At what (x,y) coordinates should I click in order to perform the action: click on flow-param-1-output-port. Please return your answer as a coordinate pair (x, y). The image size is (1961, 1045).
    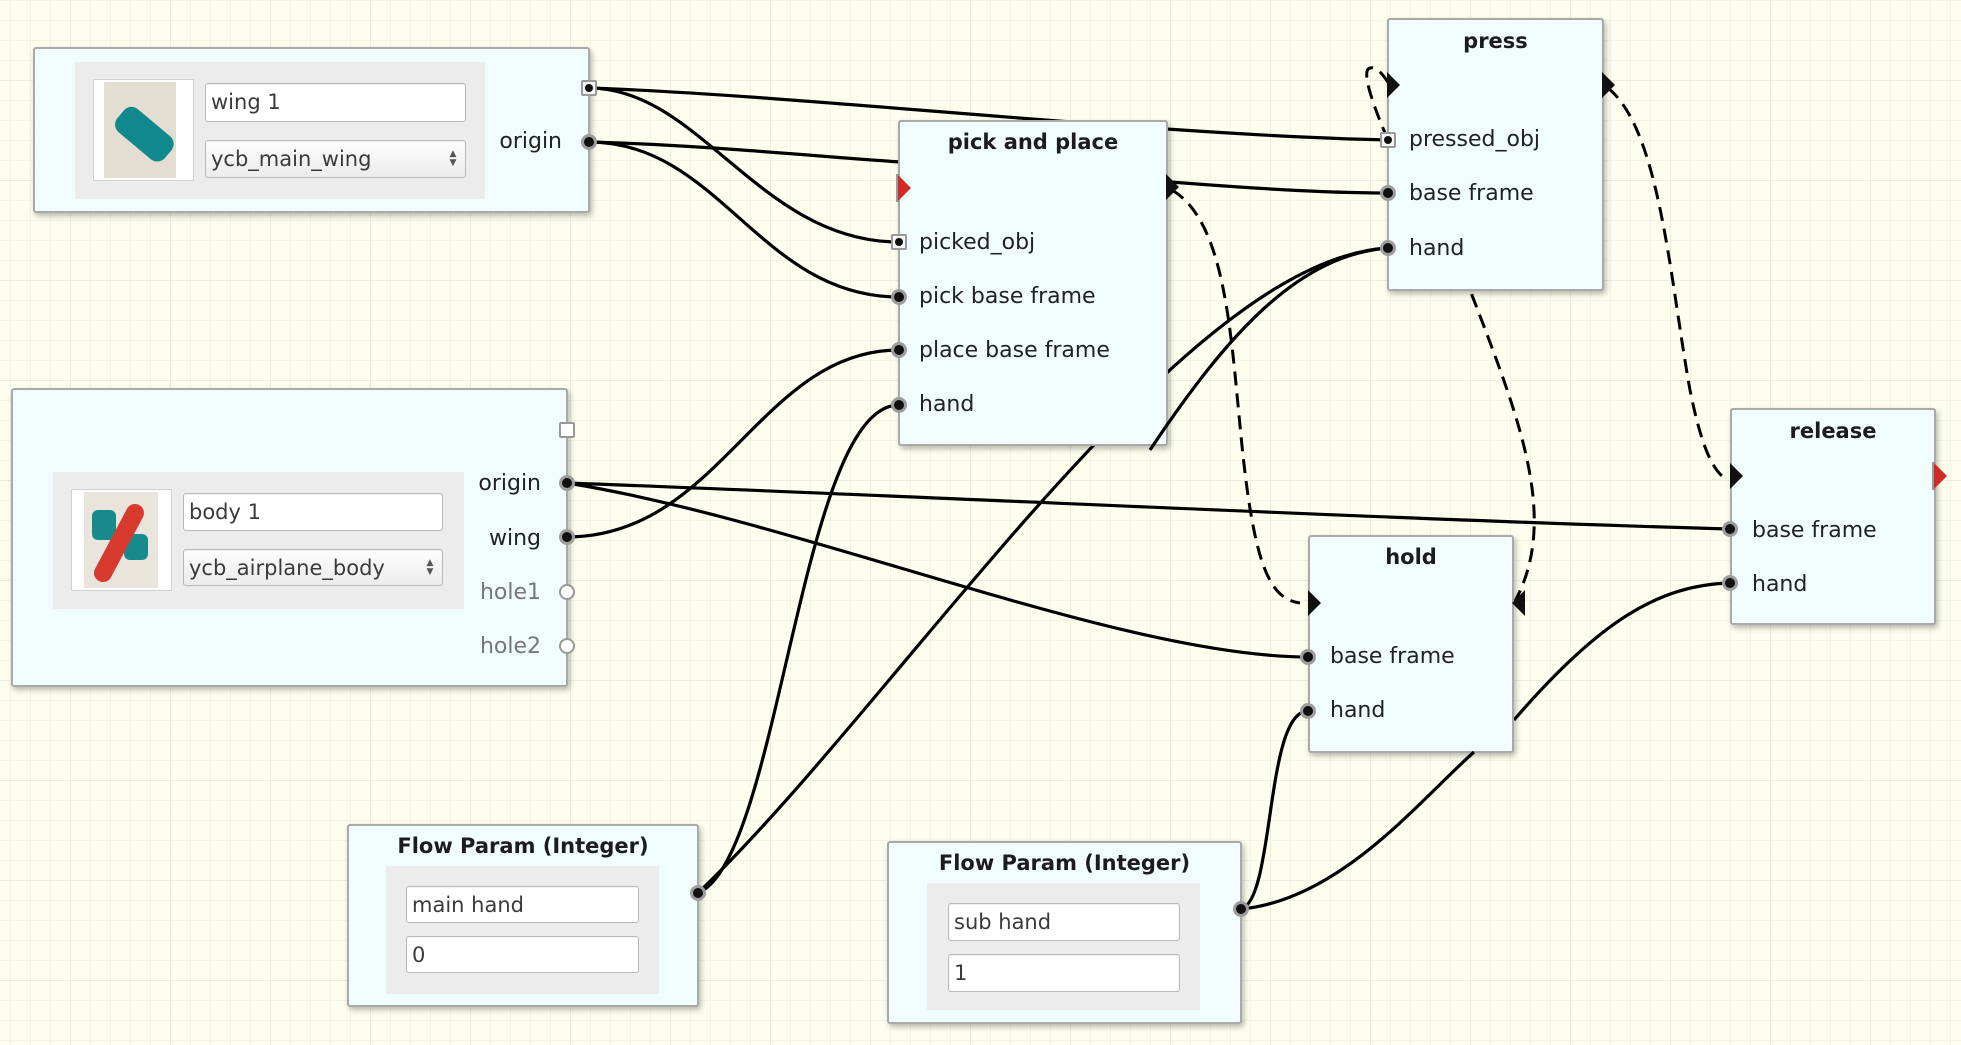
    Looking at the image, I should click on (698, 893).